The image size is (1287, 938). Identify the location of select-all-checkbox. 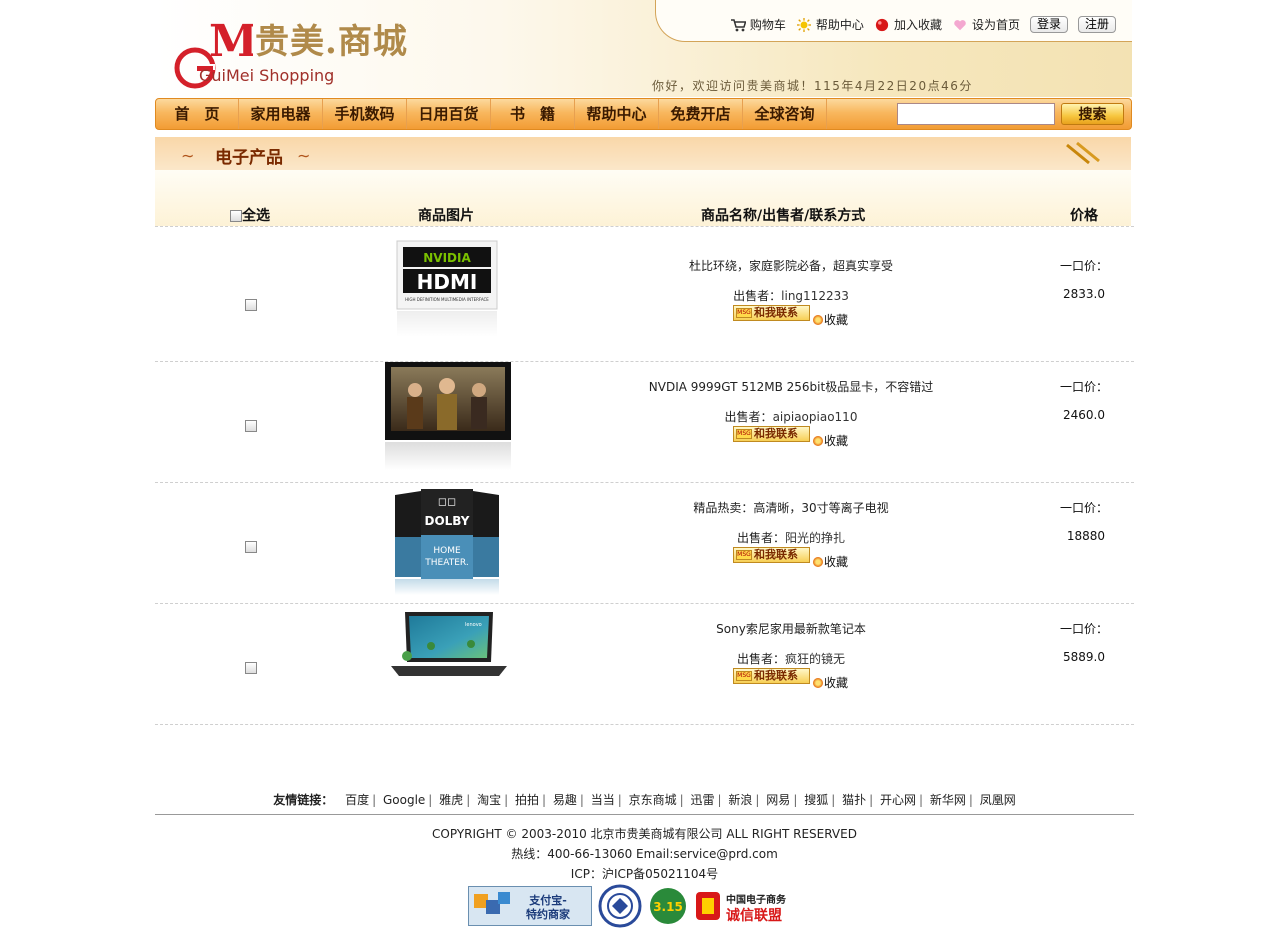
(236, 216).